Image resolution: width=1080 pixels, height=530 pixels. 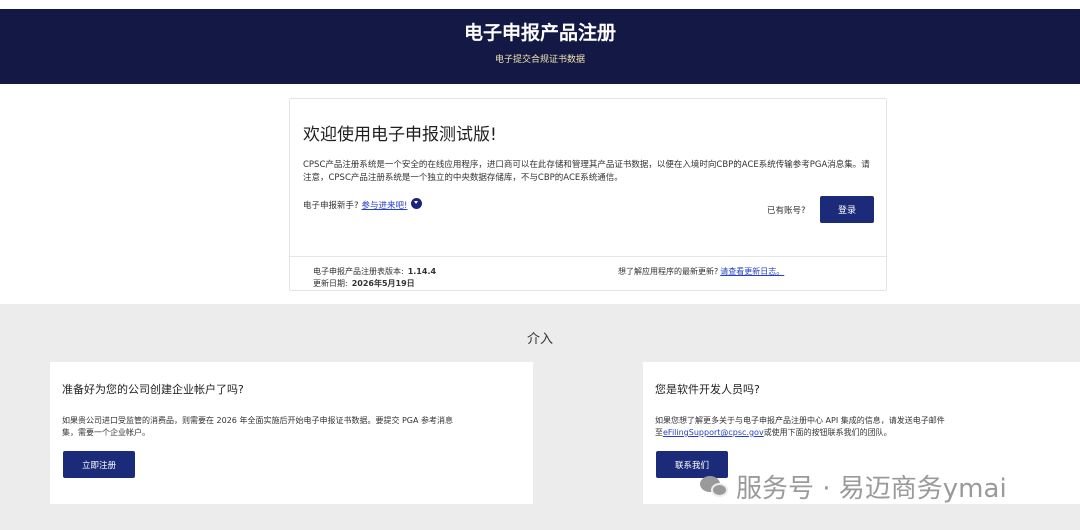 I want to click on watermark: 服务号 · 易迈商务ymai, so click(x=853, y=486).